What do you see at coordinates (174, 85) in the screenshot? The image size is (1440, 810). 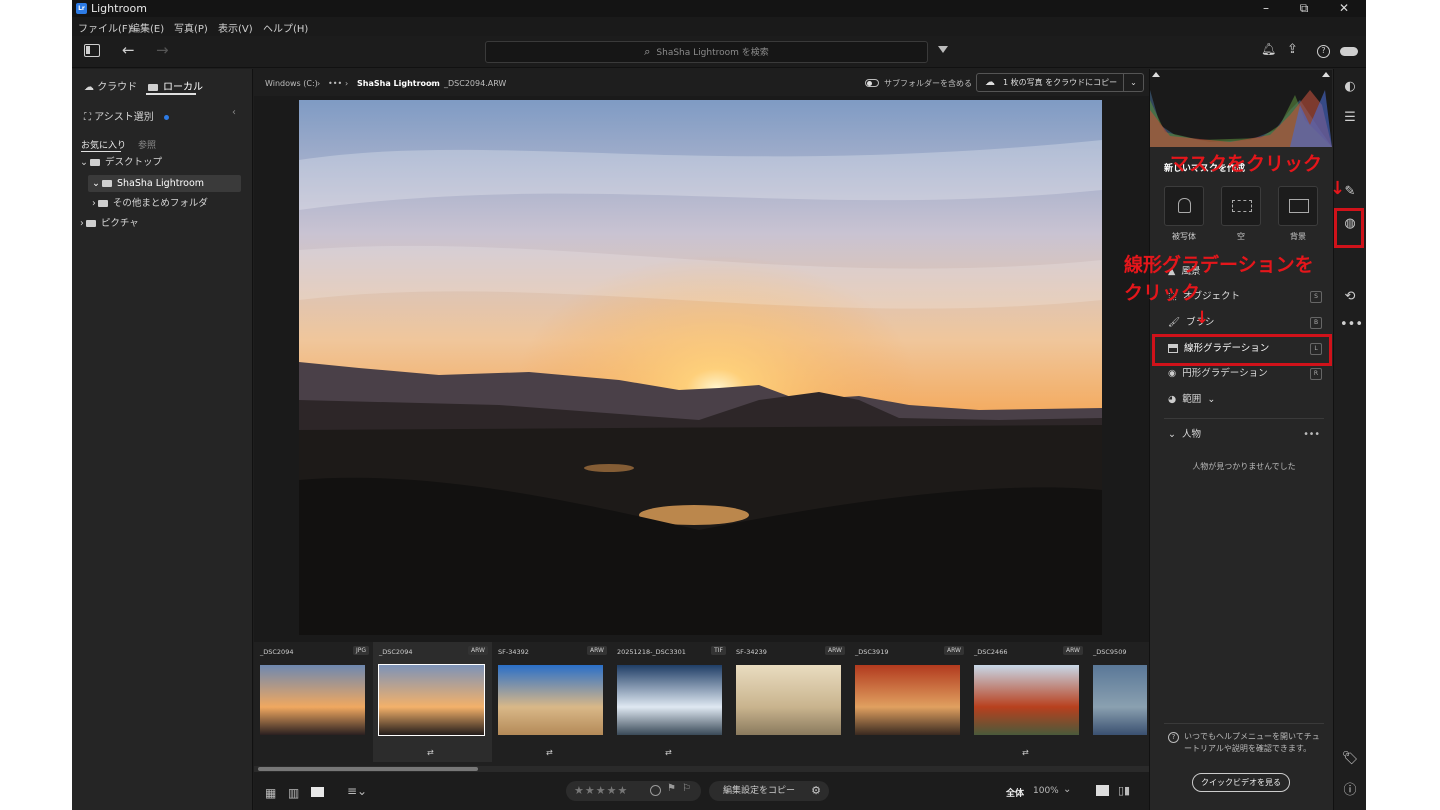 I see `tab-local: ローカル` at bounding box center [174, 85].